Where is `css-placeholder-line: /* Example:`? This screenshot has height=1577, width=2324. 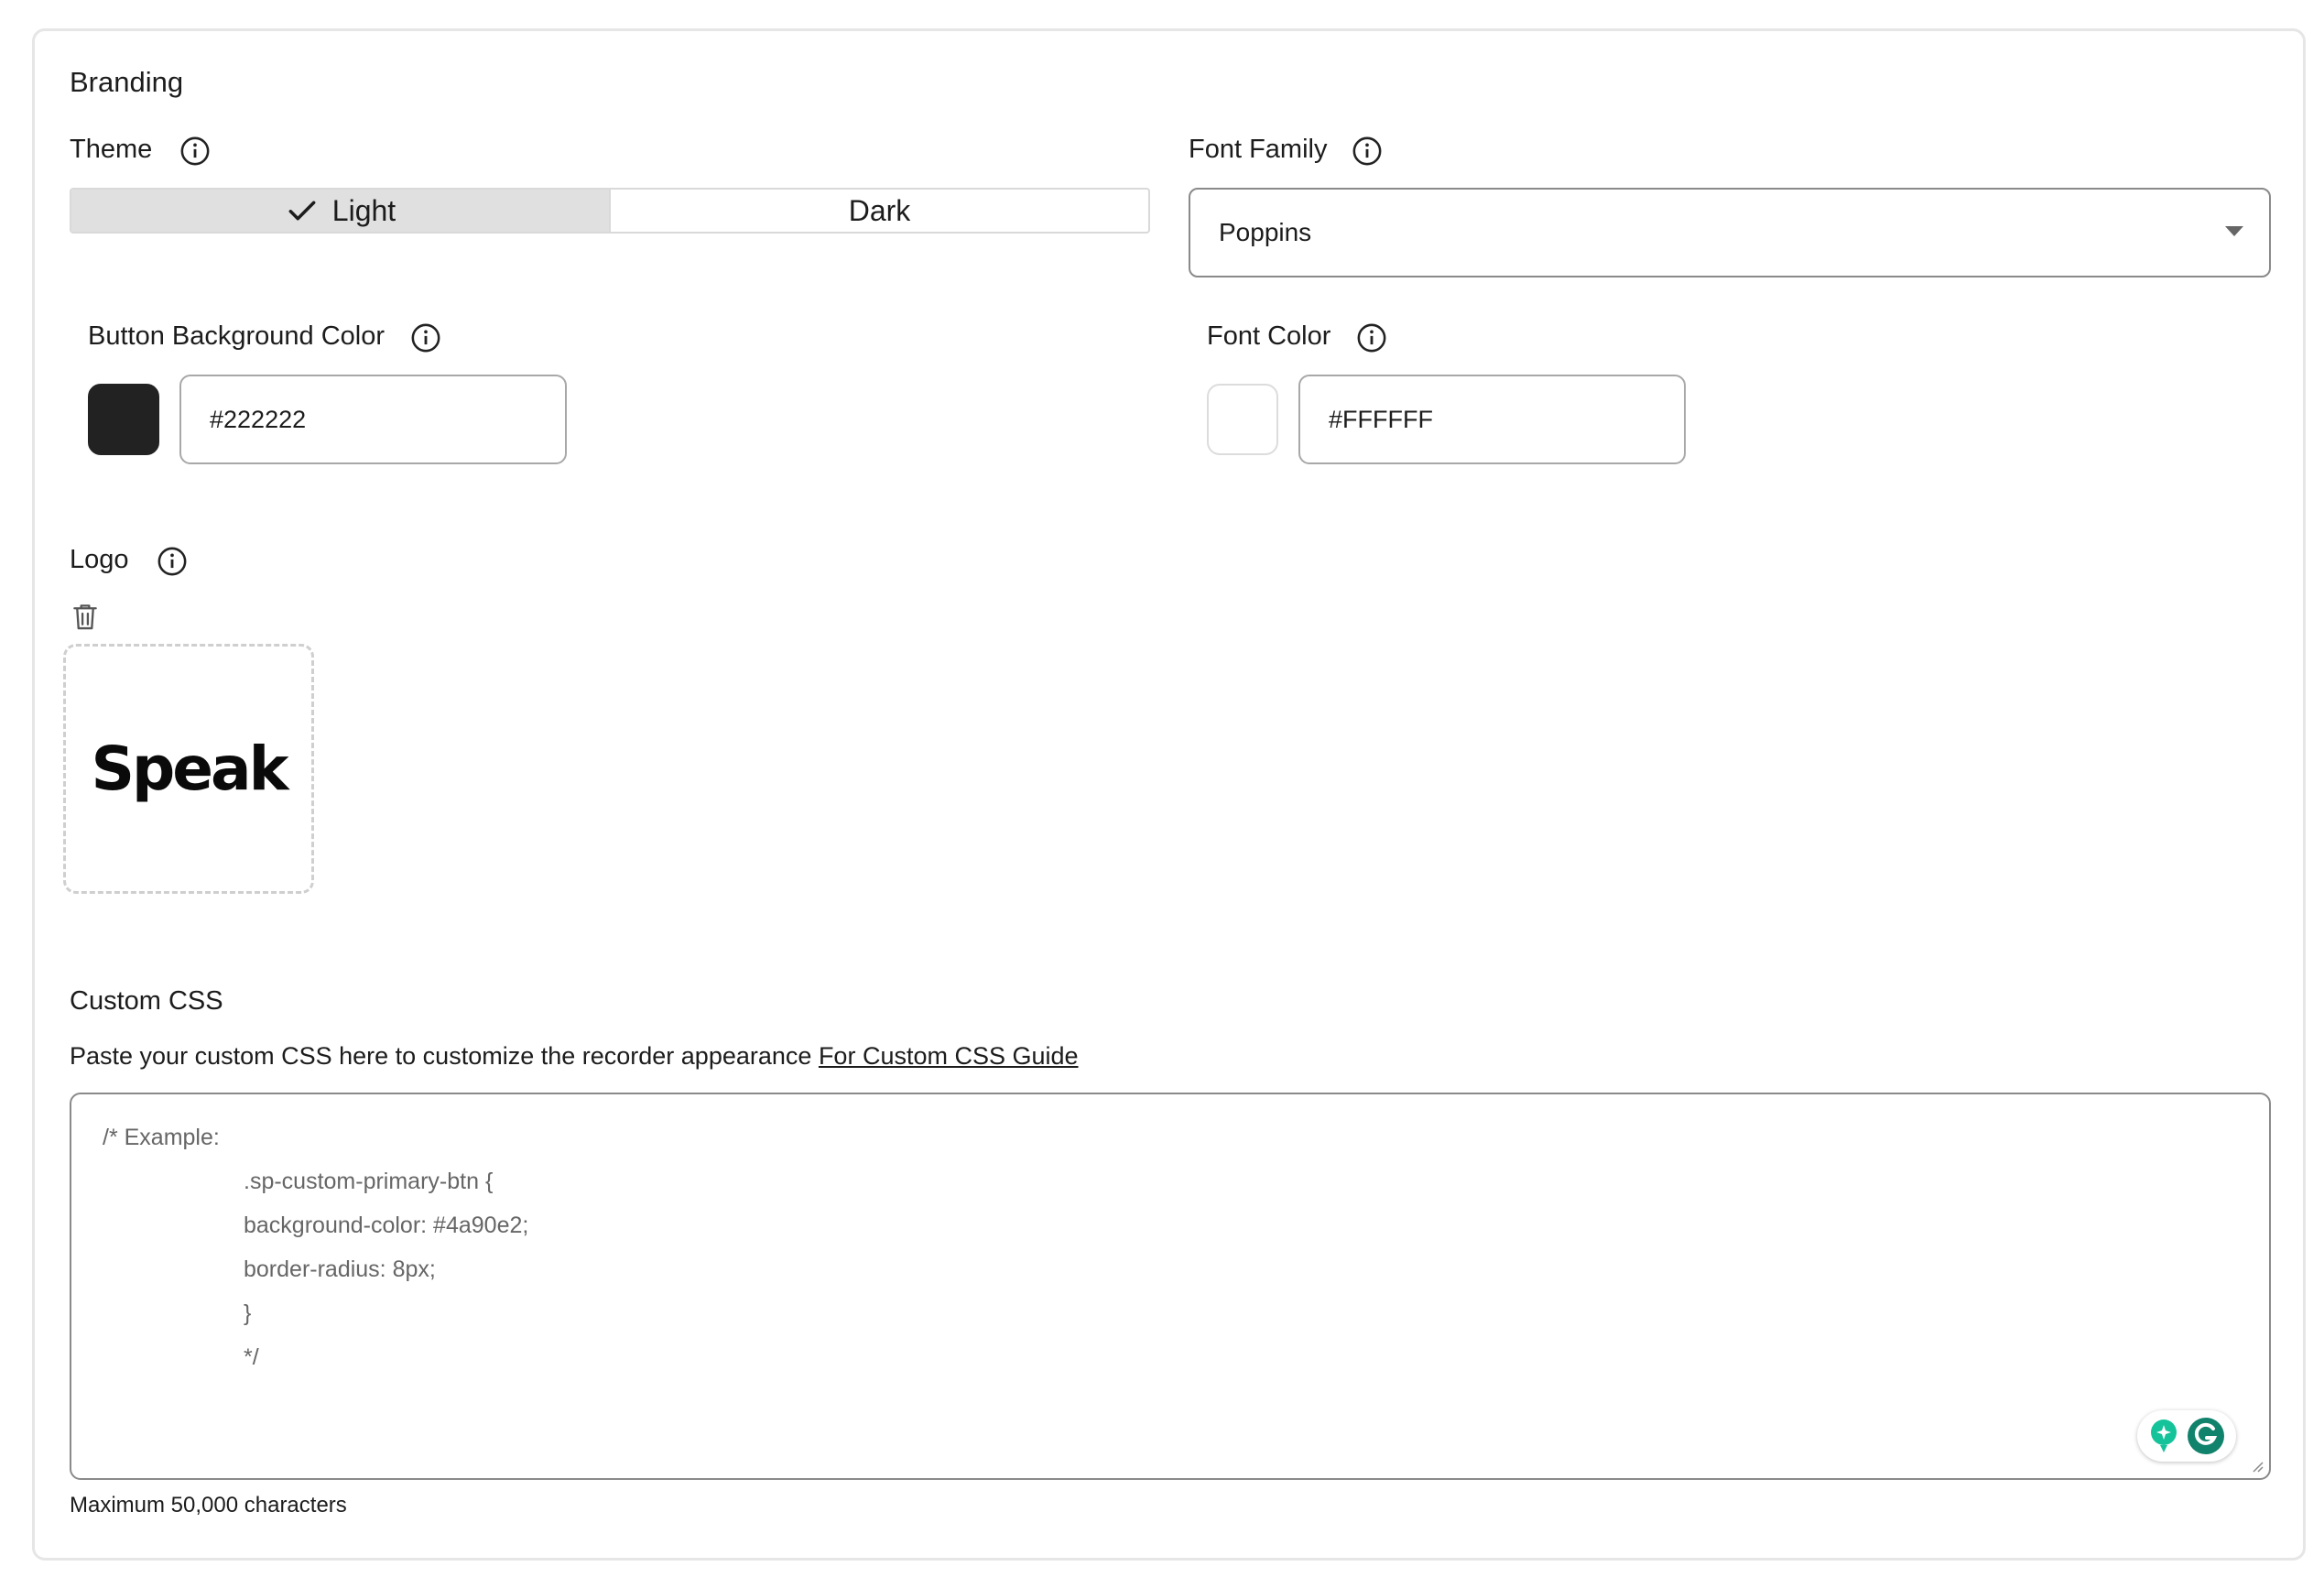 css-placeholder-line: /* Example: is located at coordinates (162, 1138).